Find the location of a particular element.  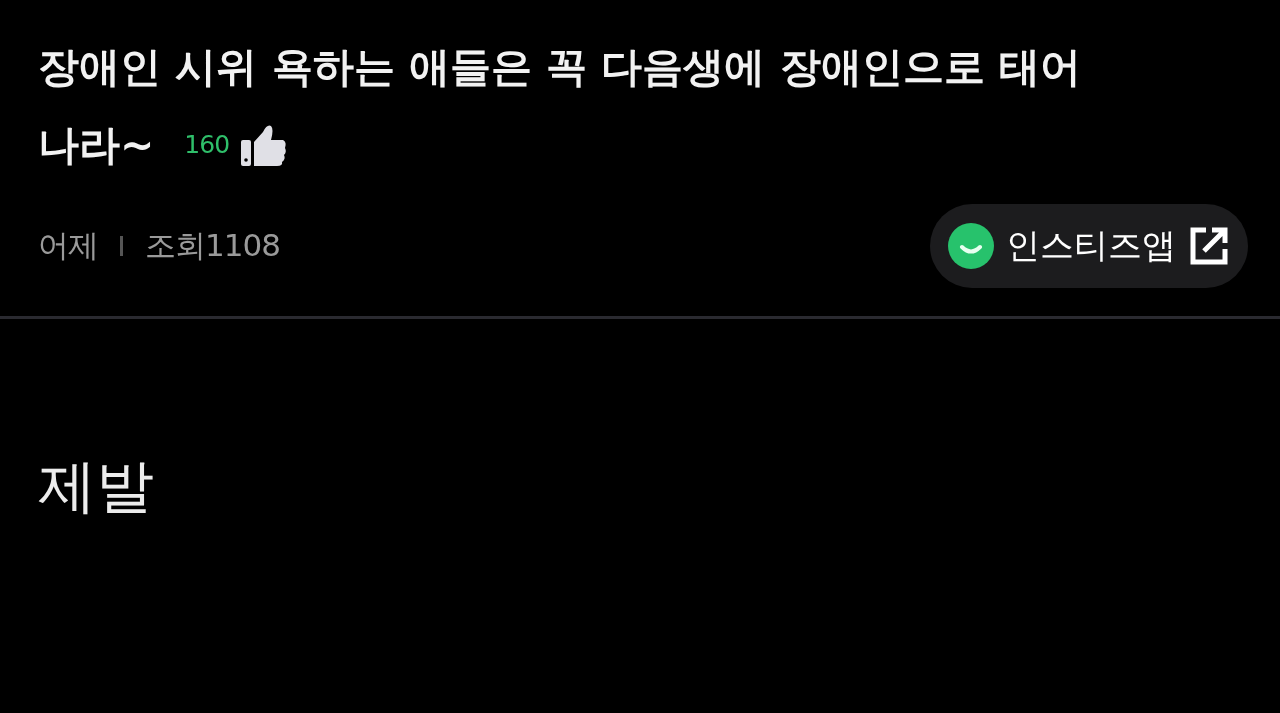

external-link-icon is located at coordinates (1209, 246).